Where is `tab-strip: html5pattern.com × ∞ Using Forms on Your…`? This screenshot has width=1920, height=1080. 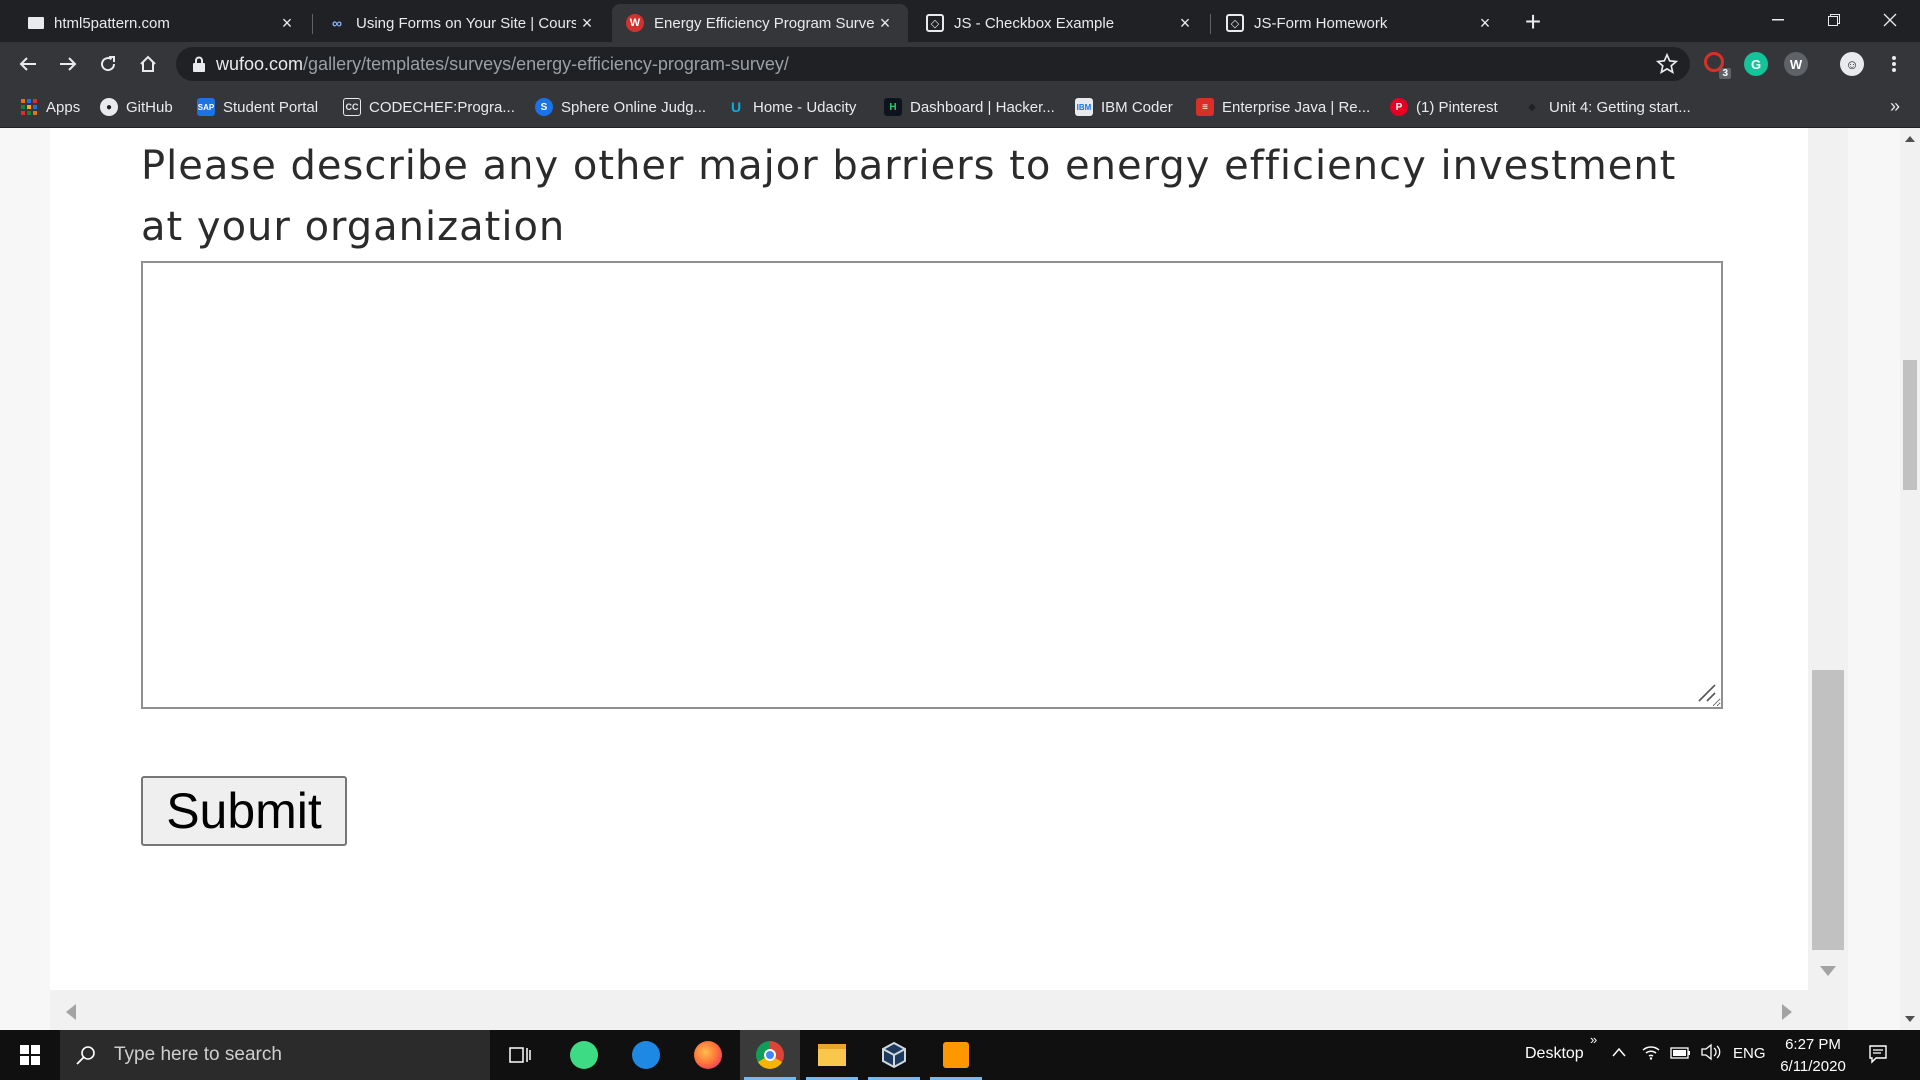 tab-strip: html5pattern.com × ∞ Using Forms on Your… is located at coordinates (960, 21).